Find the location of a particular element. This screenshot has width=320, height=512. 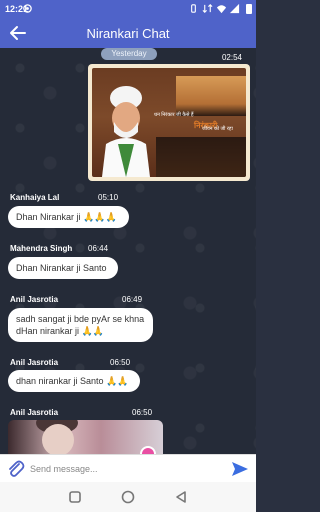

battery-icon is located at coordinates (249, 9).